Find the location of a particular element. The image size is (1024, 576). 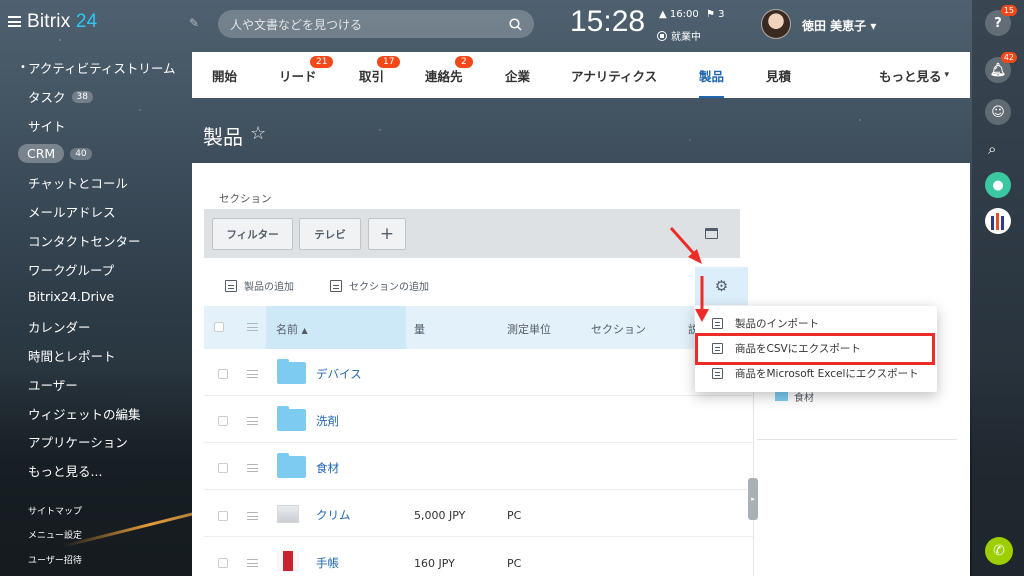

column-header-label: 名前 is located at coordinates (287, 329).